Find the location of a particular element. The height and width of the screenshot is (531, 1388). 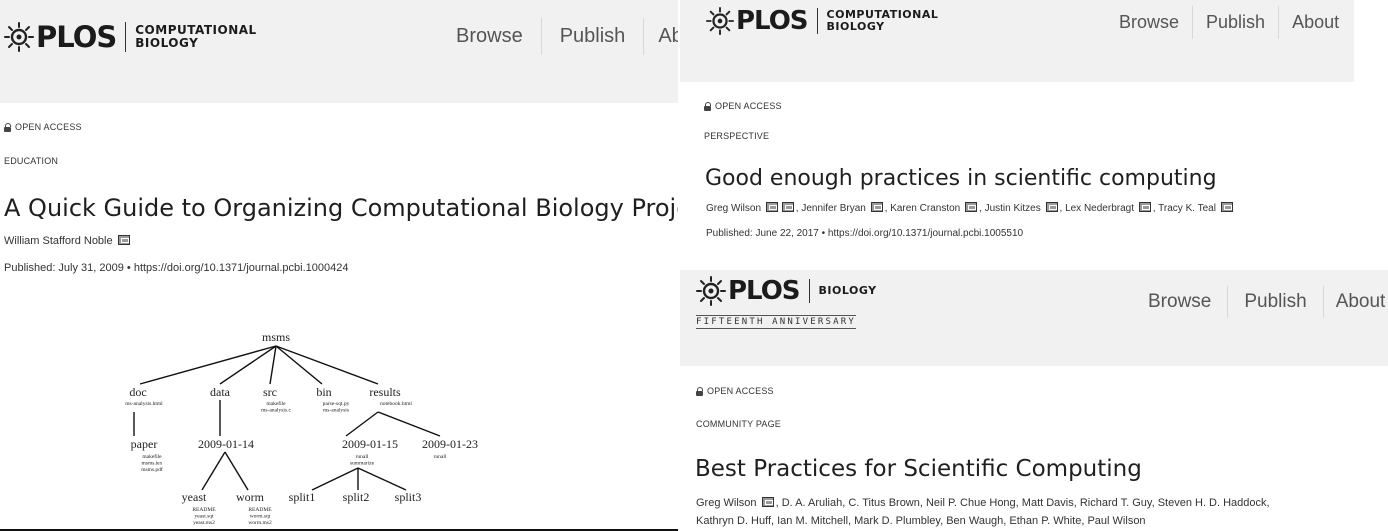

tree-file-label-worm: worm.ms2 is located at coordinates (260, 523).